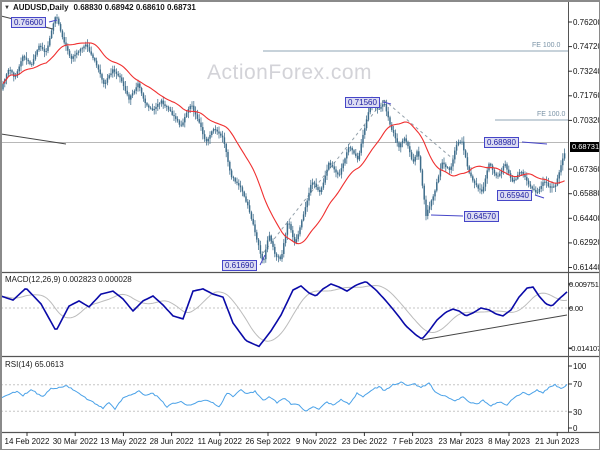  I want to click on date-axis-label: 26 Sep 2022, so click(268, 441).